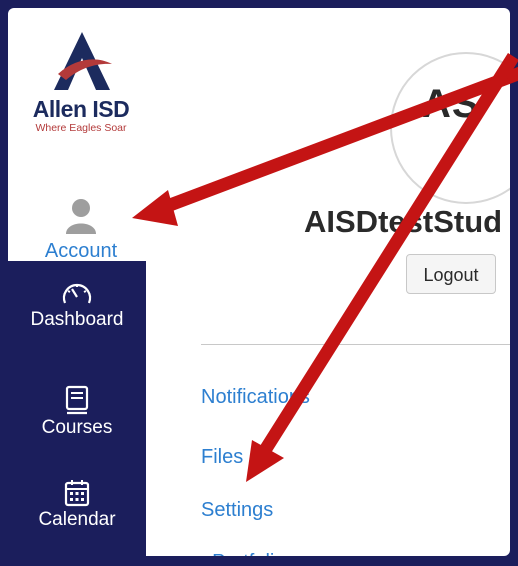  What do you see at coordinates (81, 128) in the screenshot?
I see `district-tagline: Where Eagles Soar` at bounding box center [81, 128].